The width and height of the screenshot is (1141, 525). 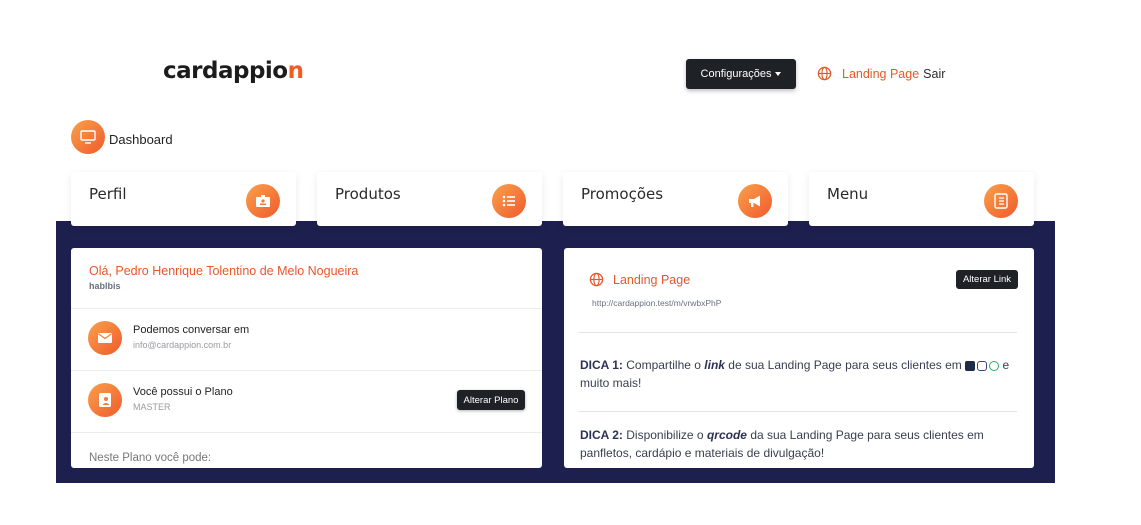 What do you see at coordinates (848, 194) in the screenshot?
I see `nav-card-label: Menu` at bounding box center [848, 194].